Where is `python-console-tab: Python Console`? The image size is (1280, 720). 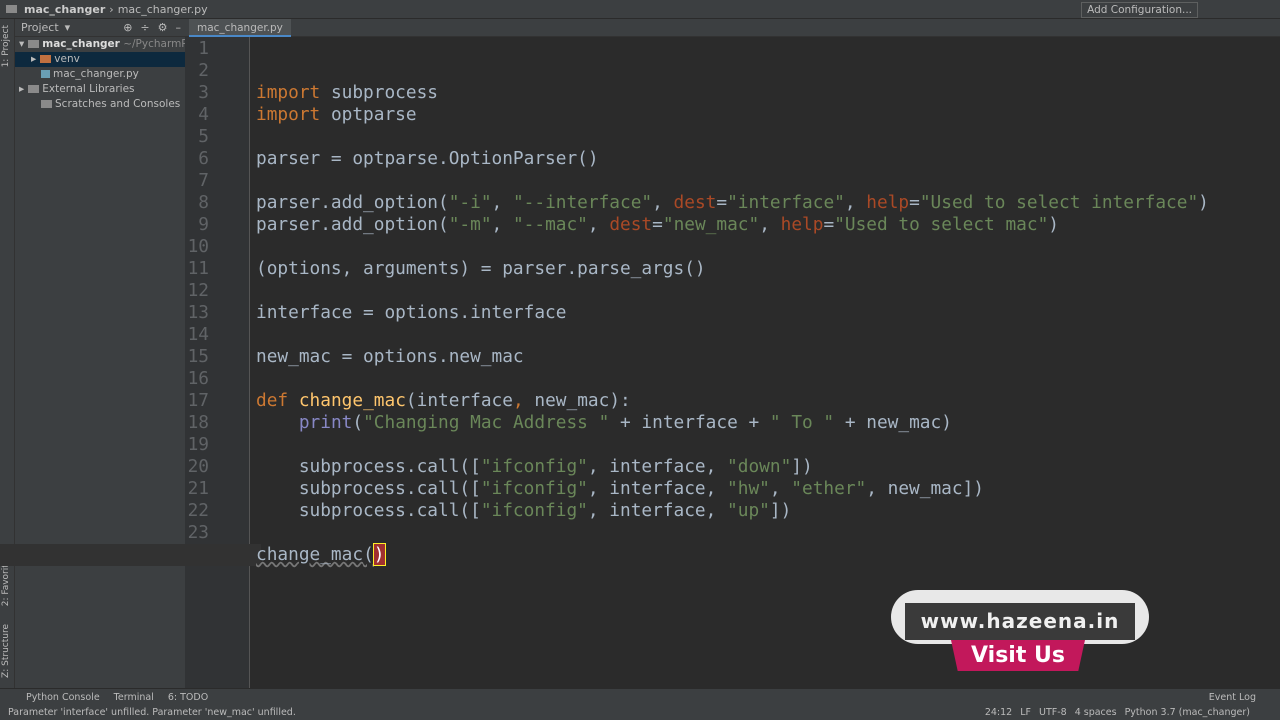 python-console-tab: Python Console is located at coordinates (63, 697).